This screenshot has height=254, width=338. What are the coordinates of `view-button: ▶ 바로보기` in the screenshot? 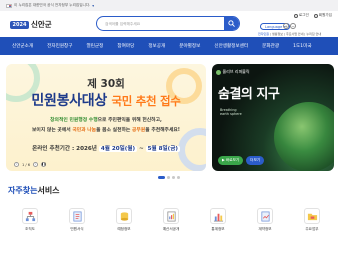 It's located at (231, 160).